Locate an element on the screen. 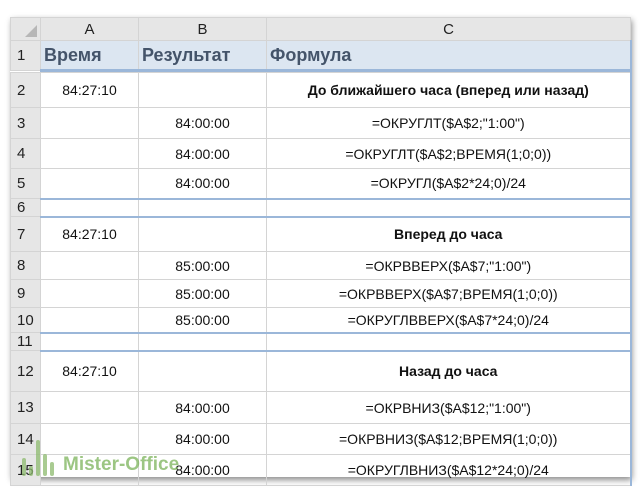 This screenshot has width=640, height=490. row-header: 11 is located at coordinates (25, 341).